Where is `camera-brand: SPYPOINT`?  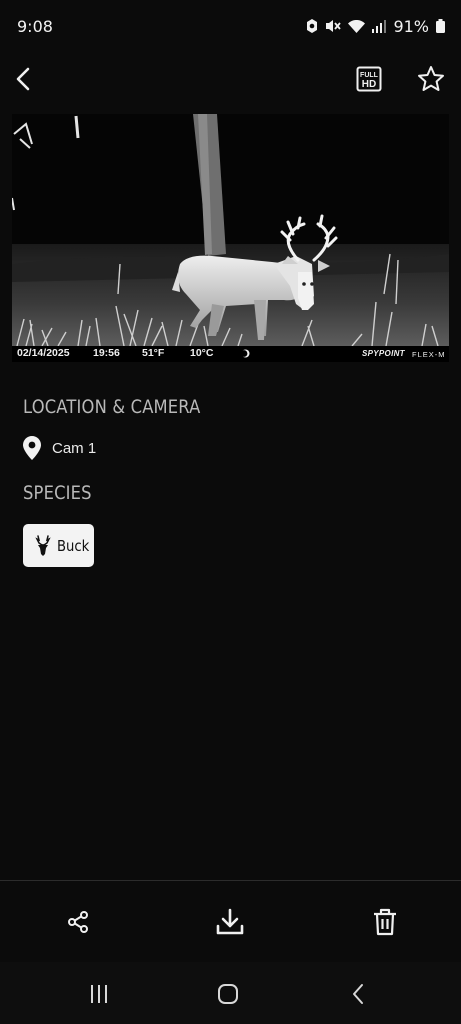
camera-brand: SPYPOINT is located at coordinates (383, 353).